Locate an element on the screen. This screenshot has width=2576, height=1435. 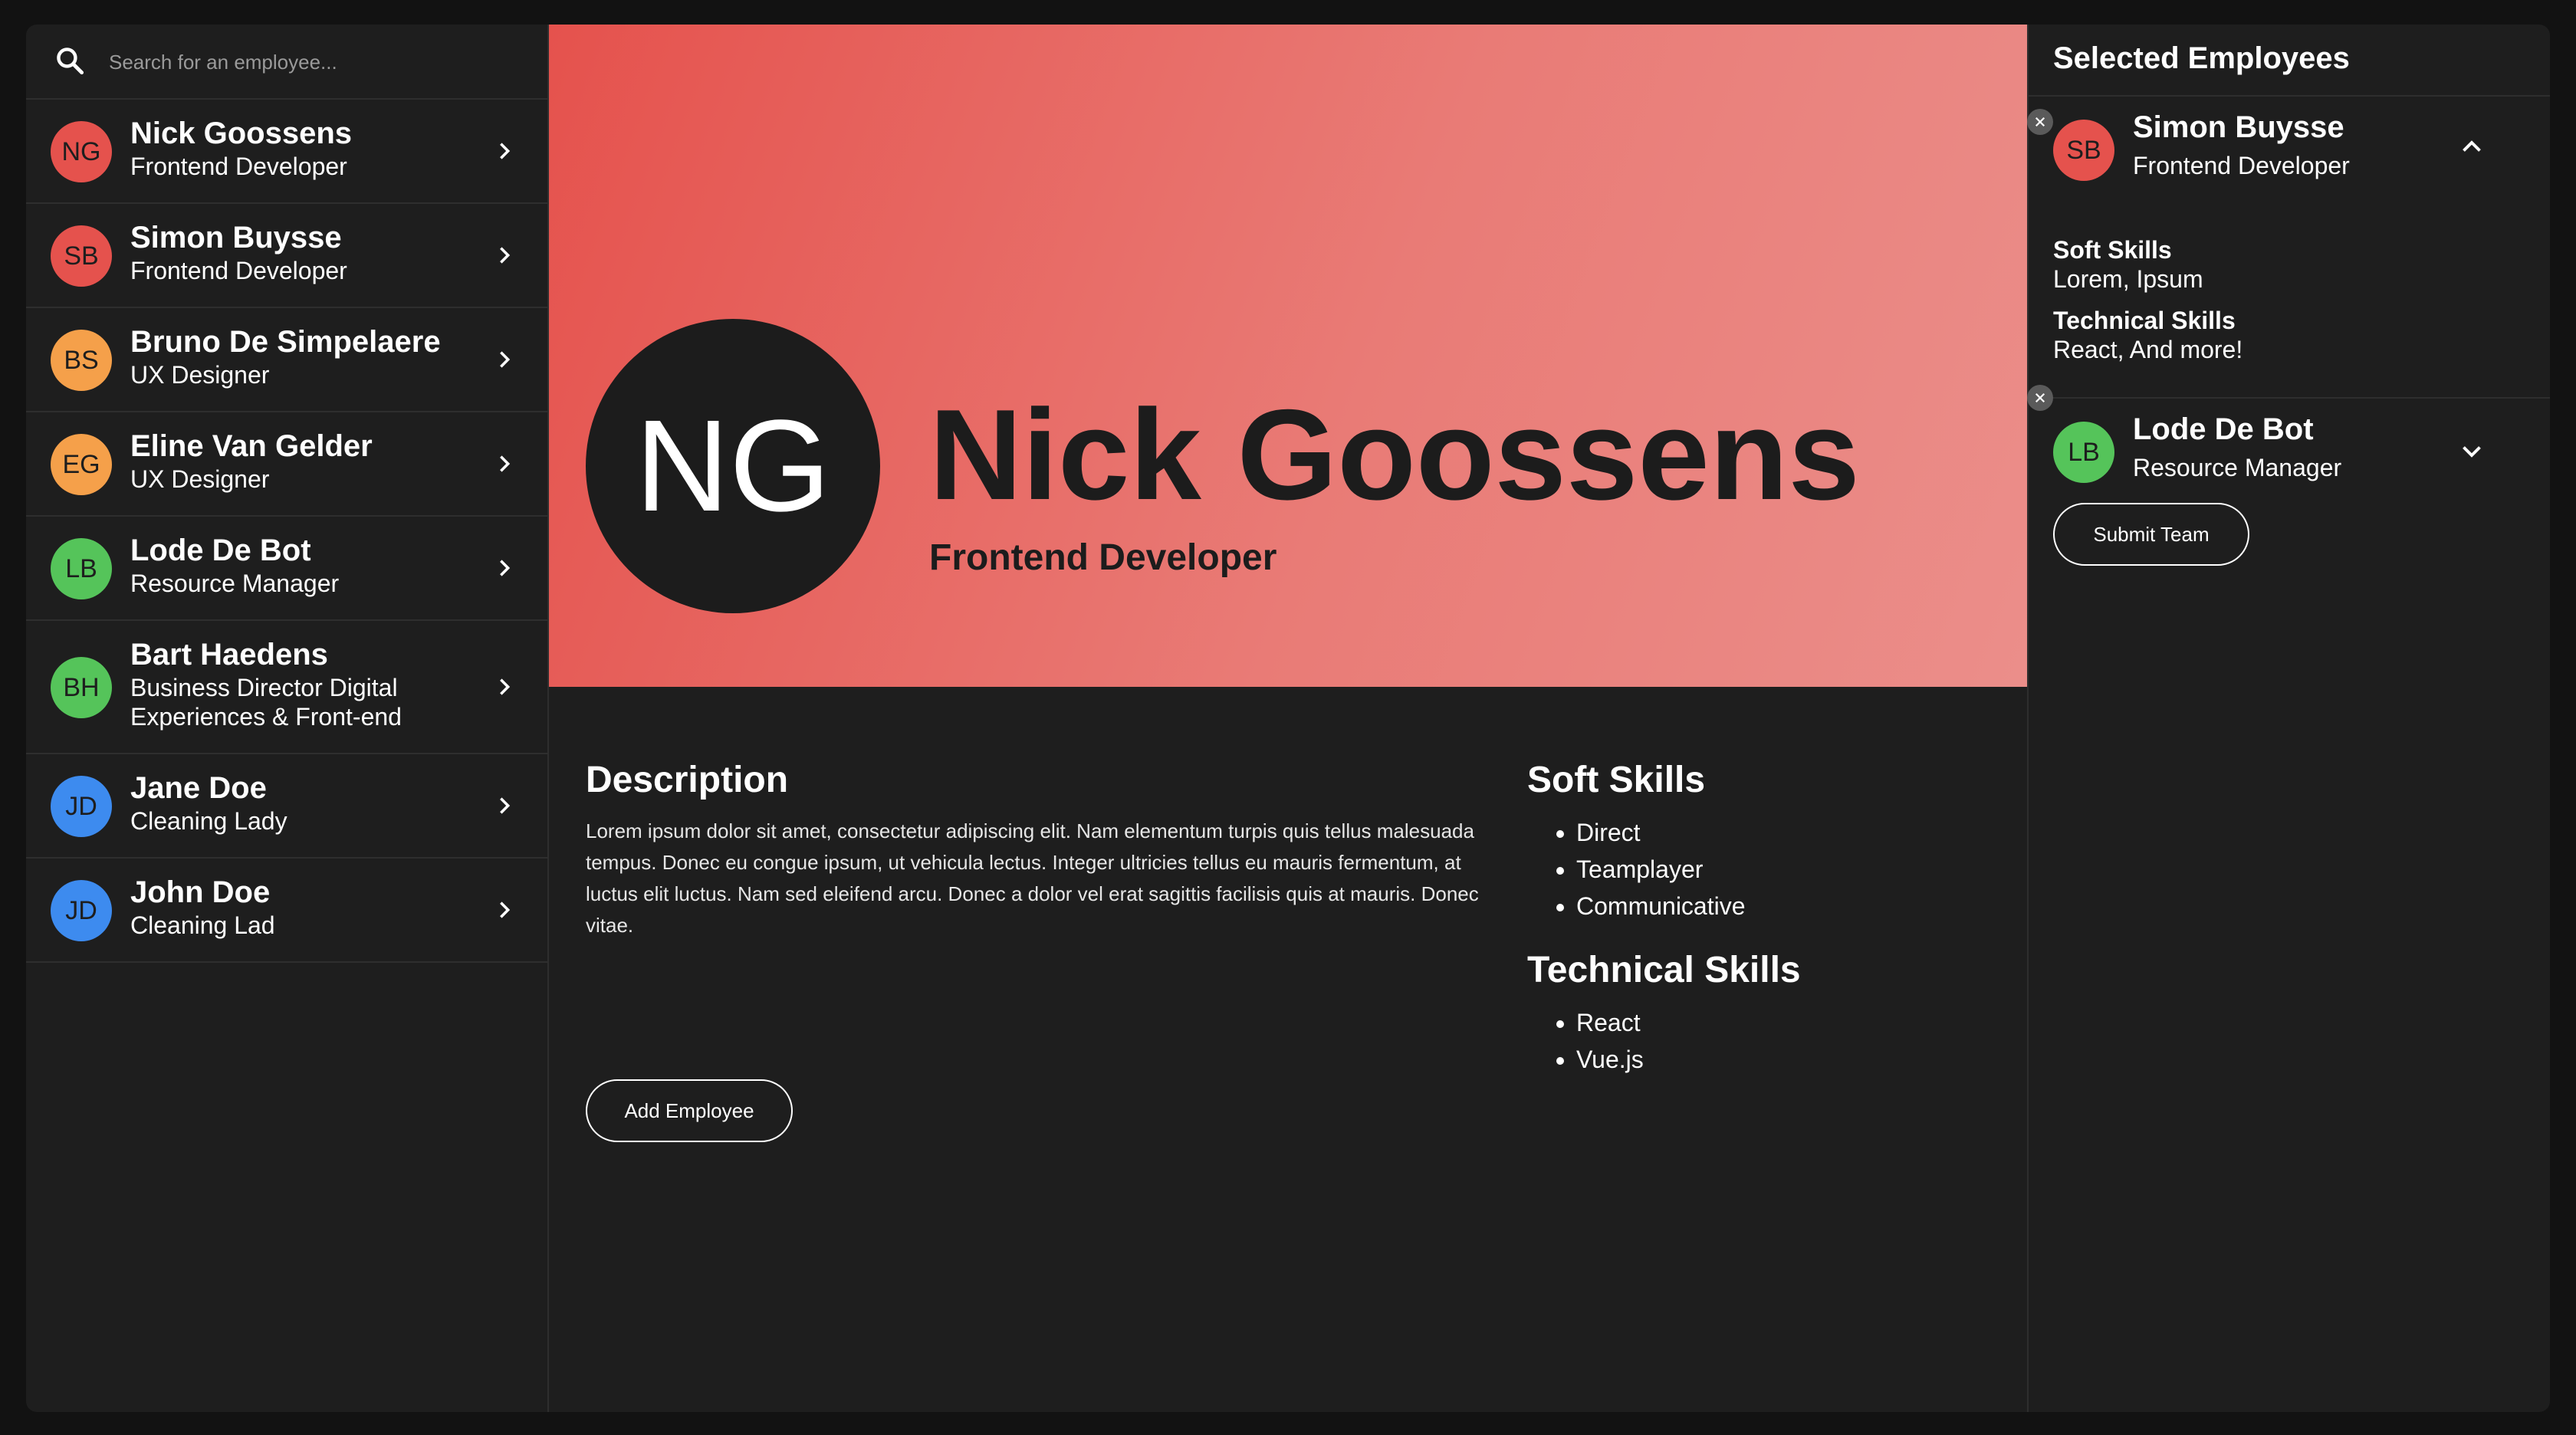
employee-role: Cleaning Lady is located at coordinates (209, 821).